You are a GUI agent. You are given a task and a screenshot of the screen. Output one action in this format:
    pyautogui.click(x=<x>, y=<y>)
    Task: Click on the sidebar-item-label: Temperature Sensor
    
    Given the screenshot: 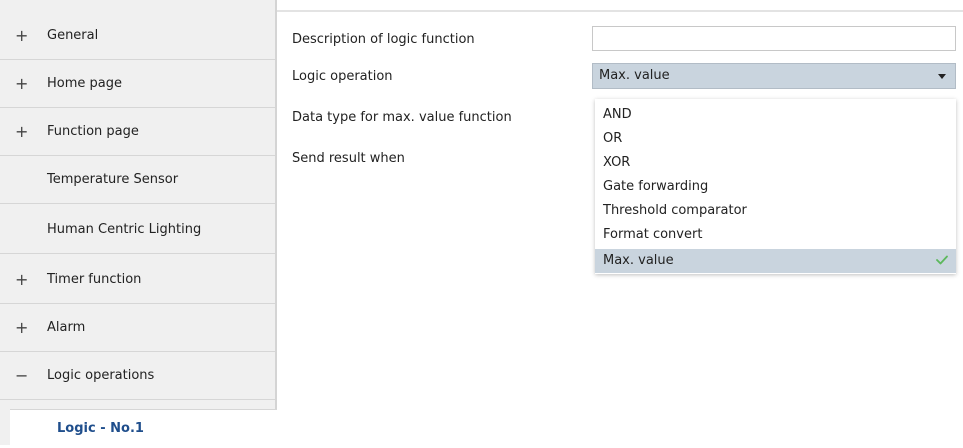 What is the action you would take?
    pyautogui.click(x=113, y=179)
    